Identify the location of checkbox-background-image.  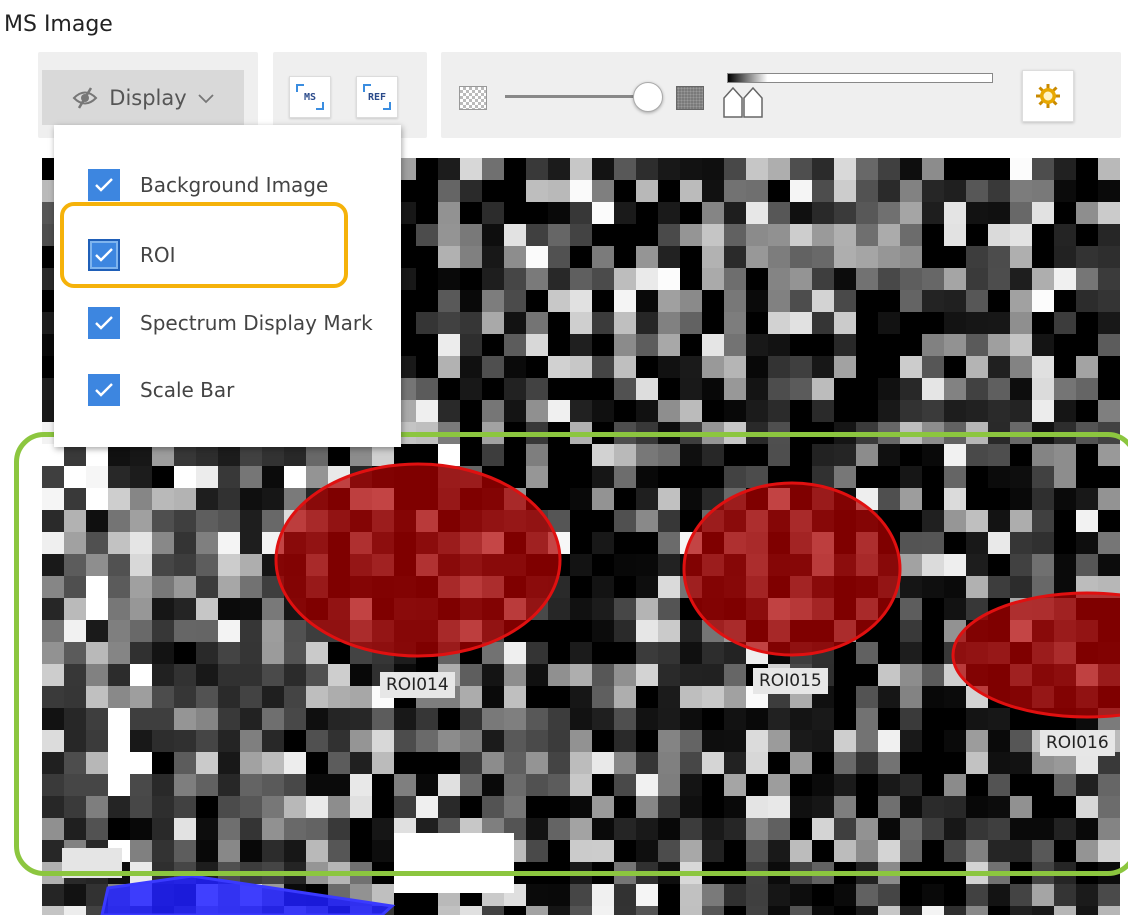
(104, 185).